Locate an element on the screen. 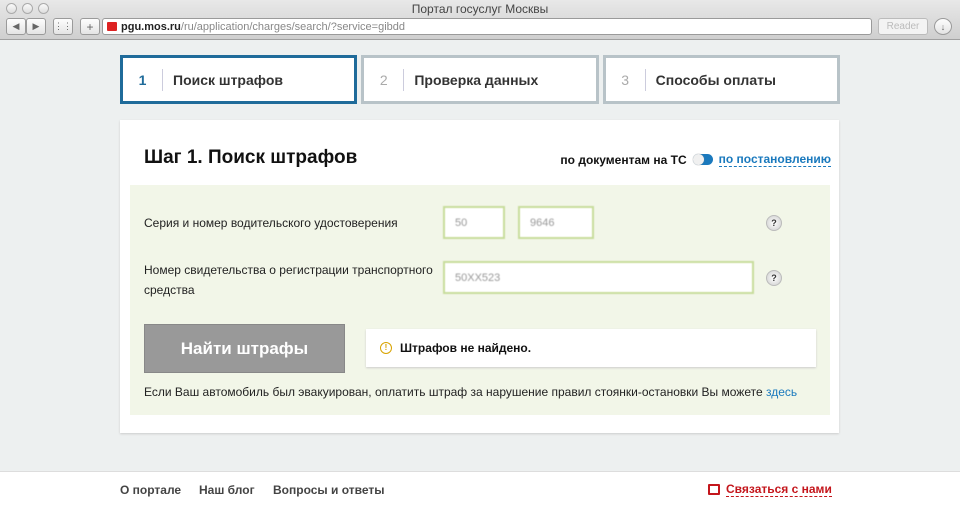 The image size is (960, 505). step-3: 3 Способы оплаты is located at coordinates (721, 79).